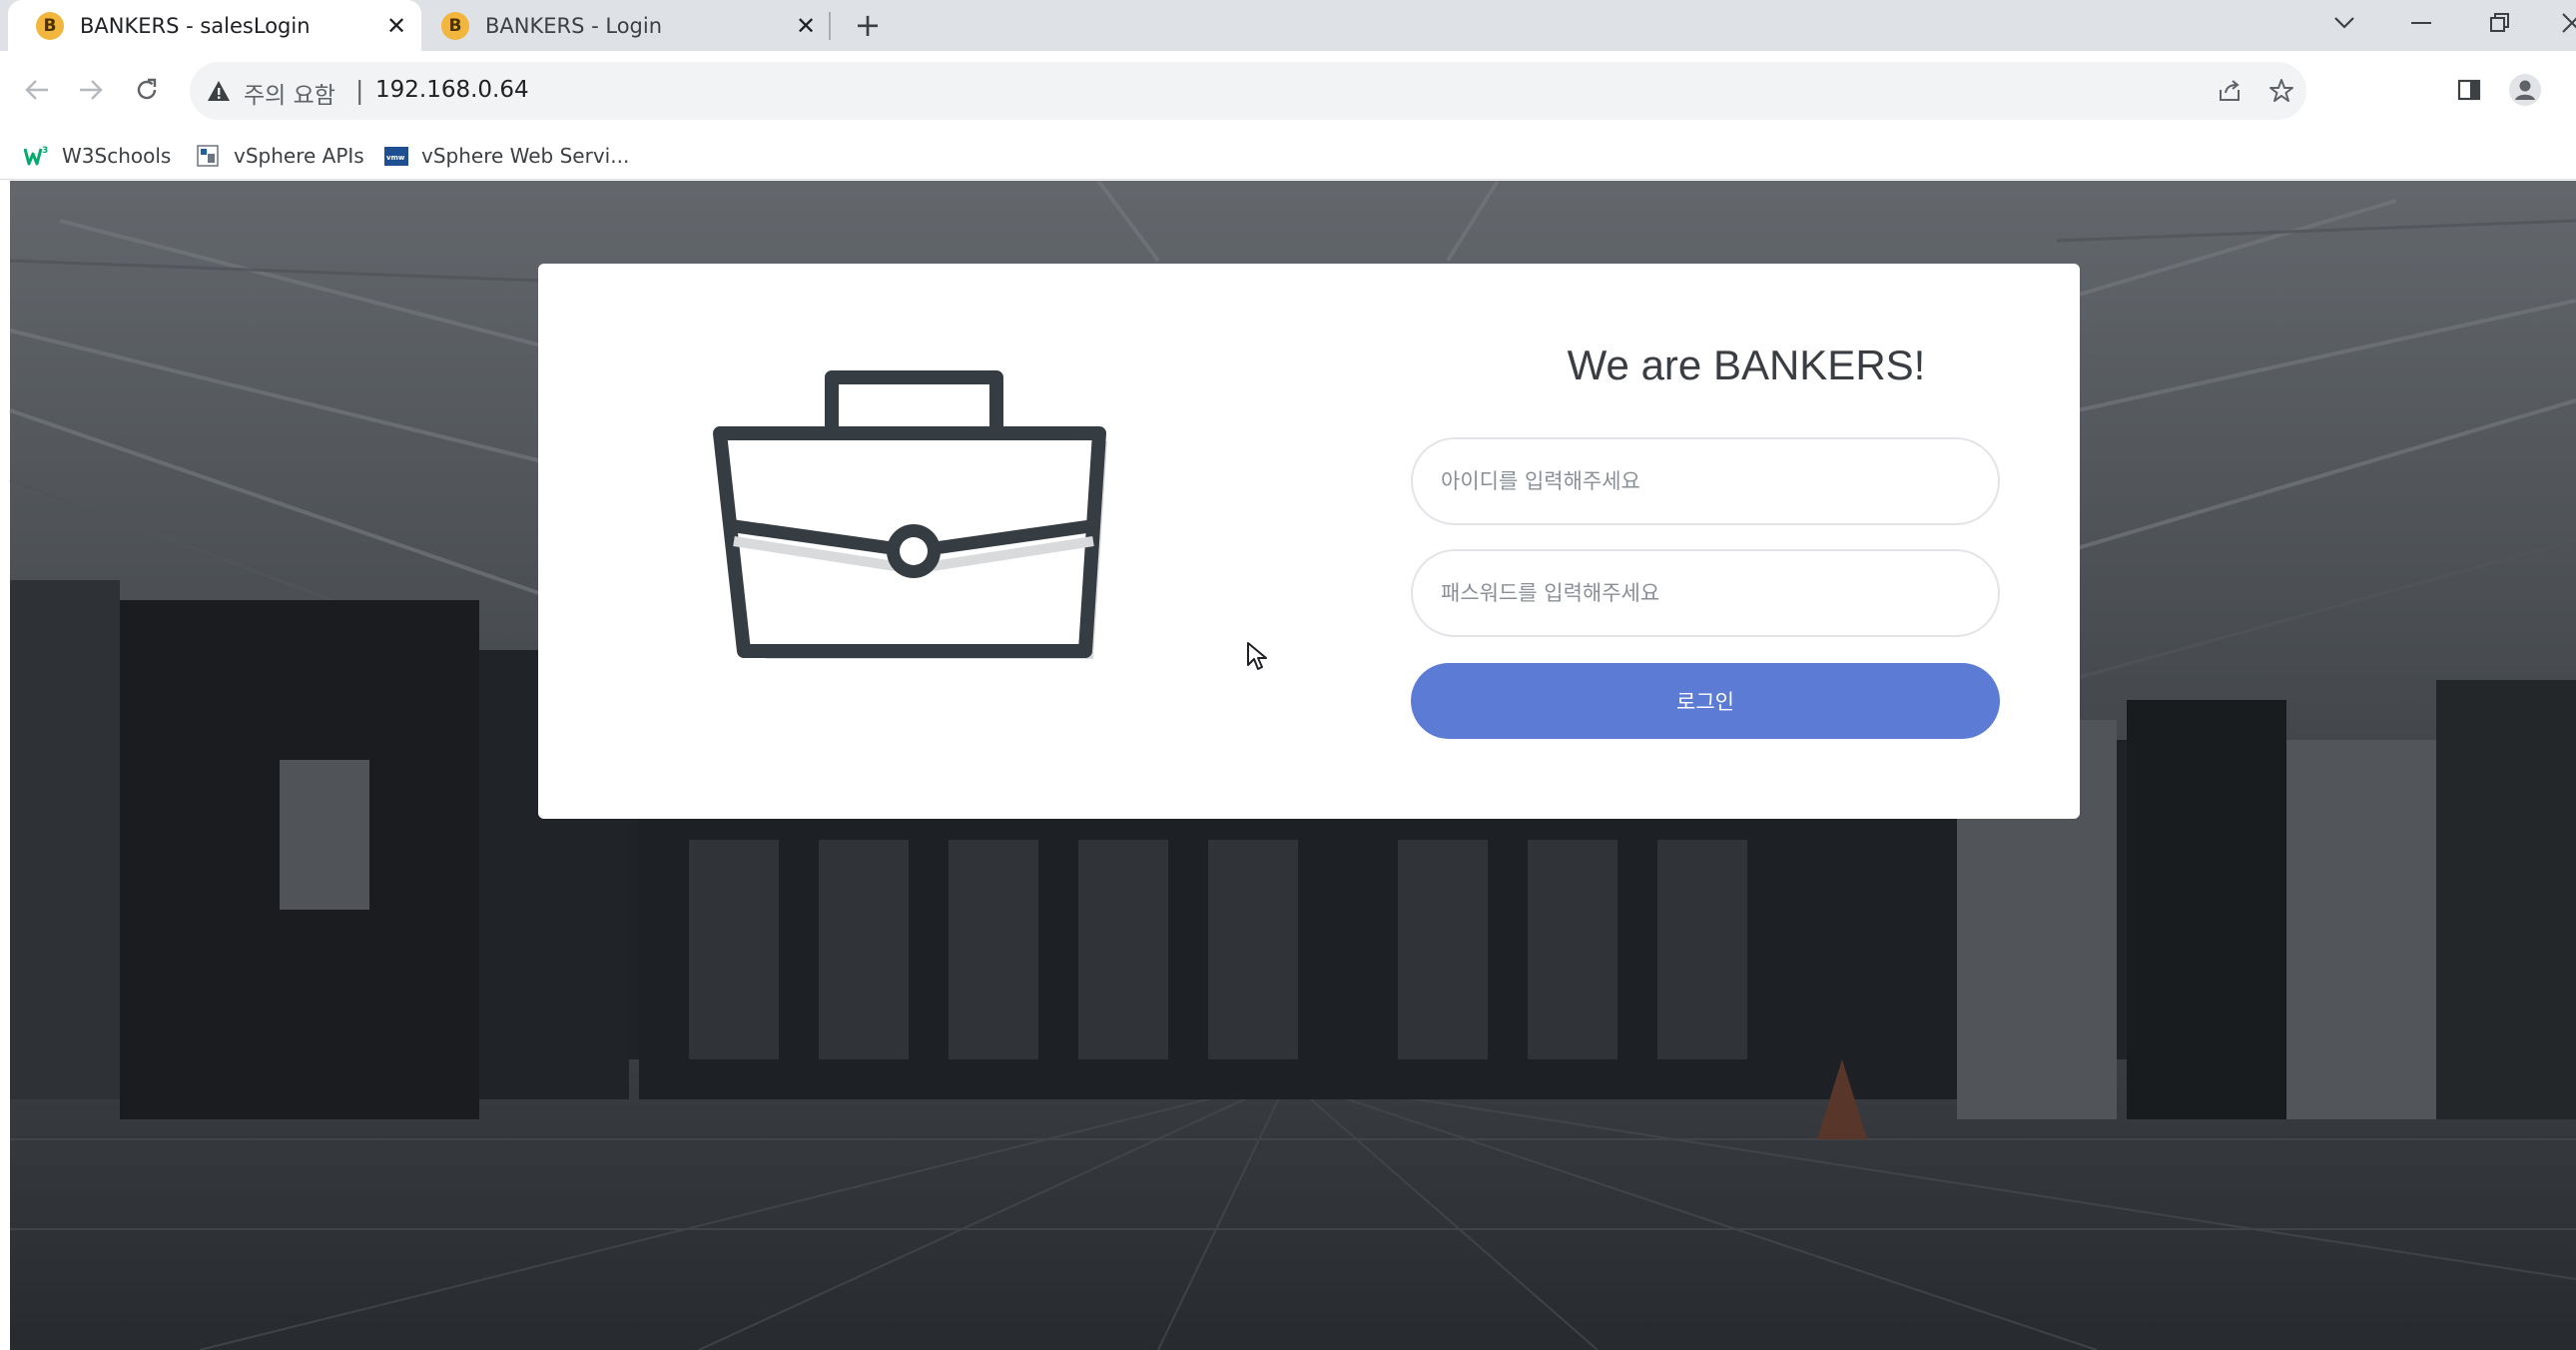  What do you see at coordinates (452, 90) in the screenshot?
I see `url-text: 192.168.0.64` at bounding box center [452, 90].